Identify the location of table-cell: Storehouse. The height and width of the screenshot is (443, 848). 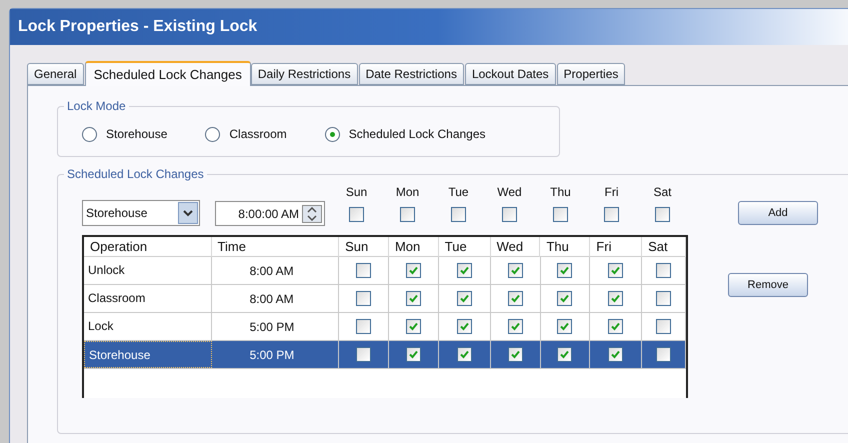
(148, 354).